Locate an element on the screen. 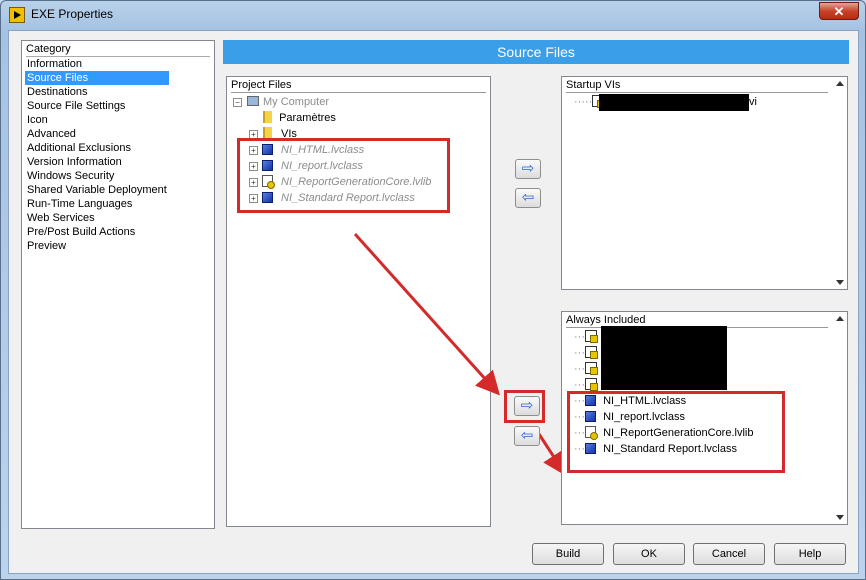 The height and width of the screenshot is (580, 866). labview-app-icon is located at coordinates (17, 15).